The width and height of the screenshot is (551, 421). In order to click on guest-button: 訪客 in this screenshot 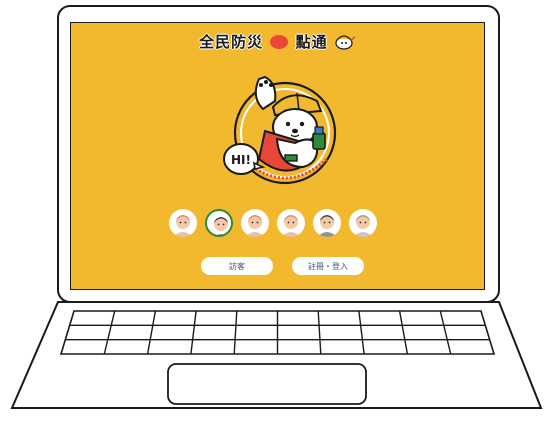, I will do `click(237, 266)`.